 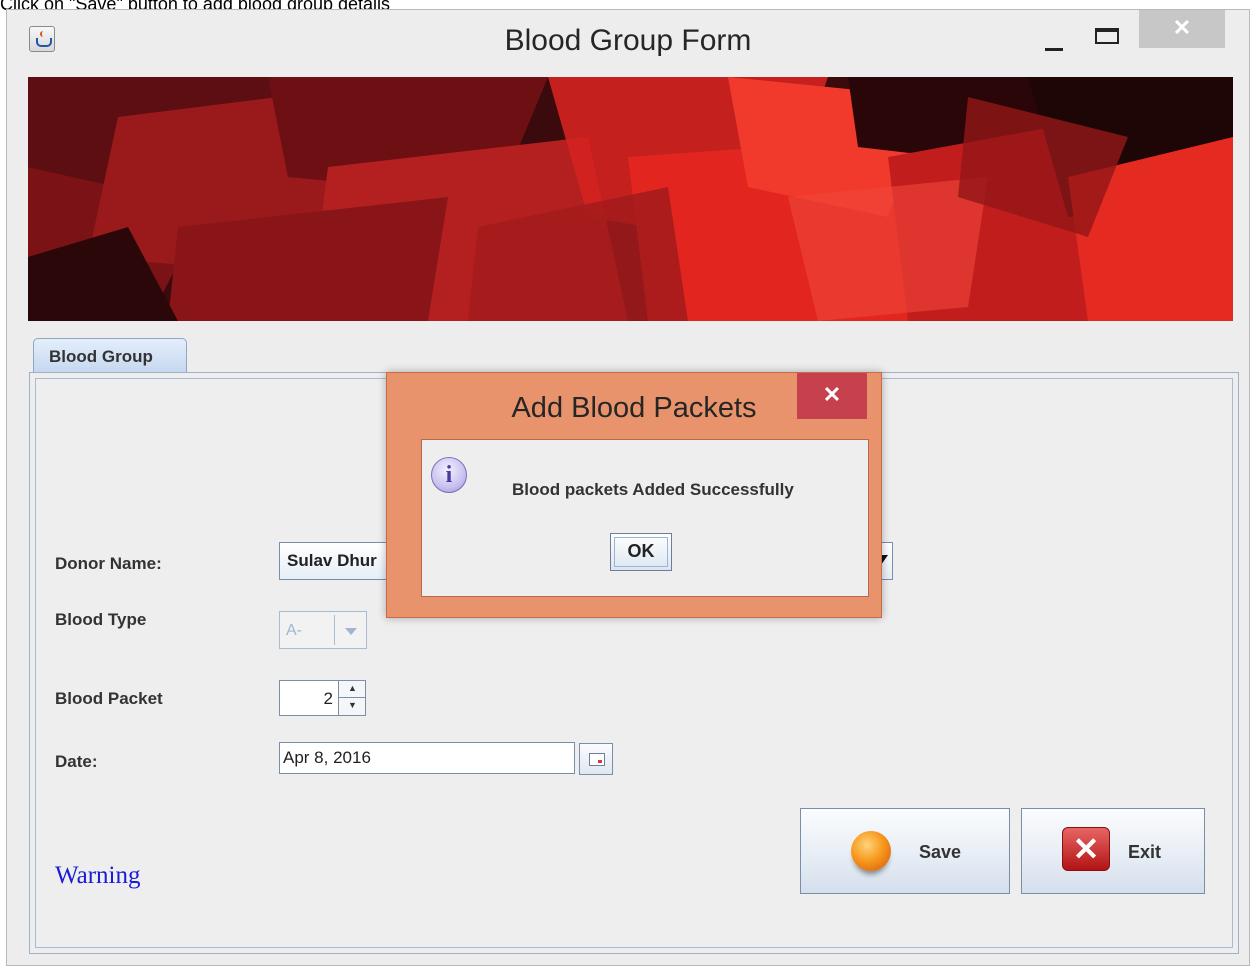 What do you see at coordinates (101, 619) in the screenshot?
I see `blood-type-label: Blood Type` at bounding box center [101, 619].